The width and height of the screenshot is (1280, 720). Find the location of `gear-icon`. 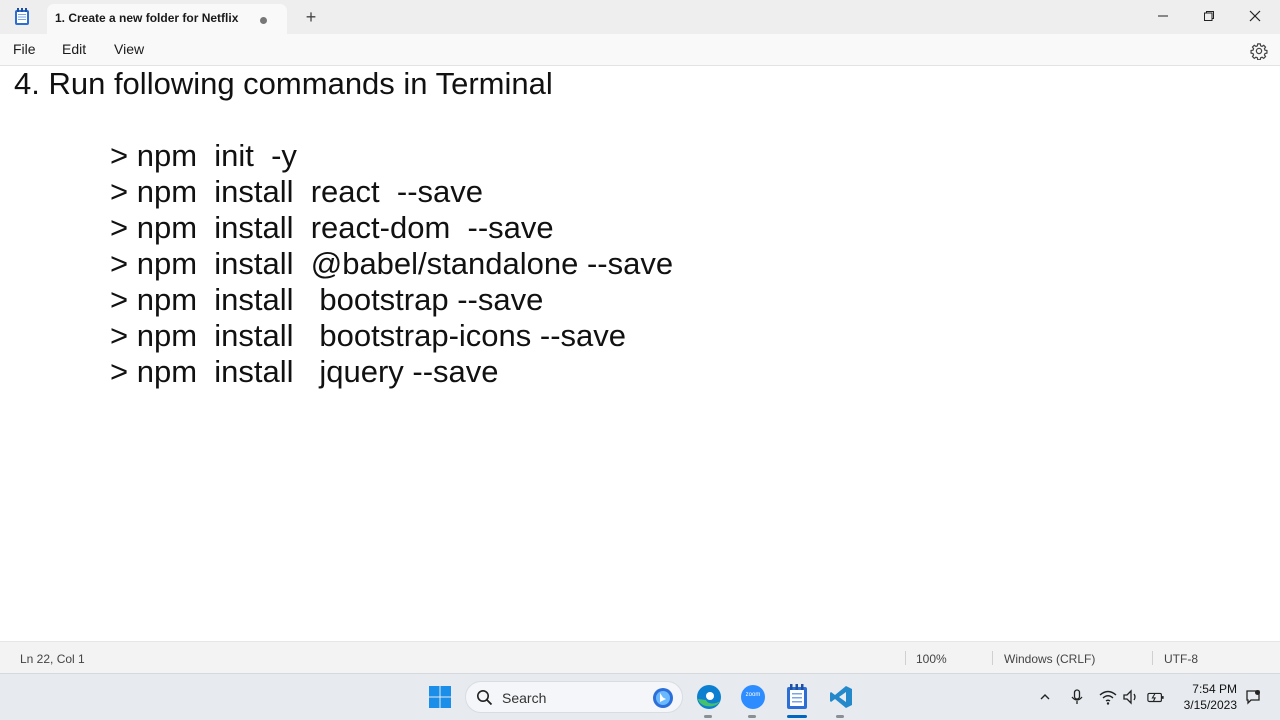

gear-icon is located at coordinates (1259, 51).